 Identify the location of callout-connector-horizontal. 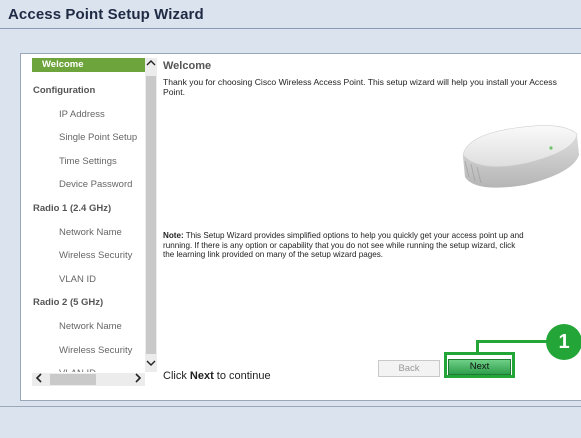
(514, 341).